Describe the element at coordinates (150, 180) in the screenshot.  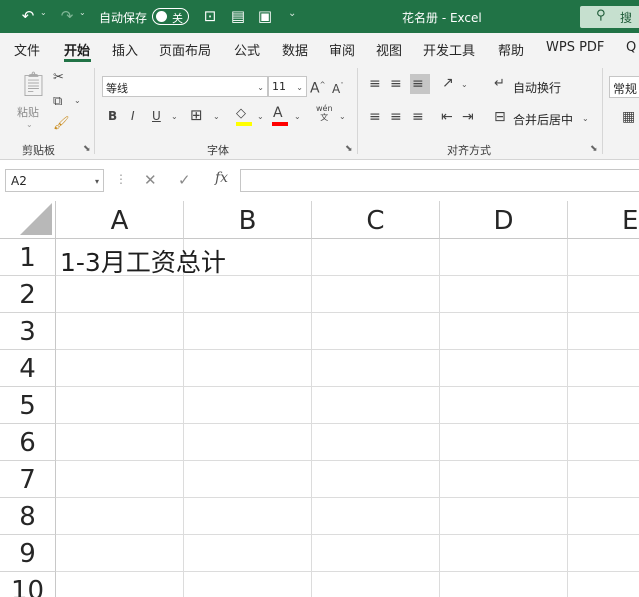
I see `cancel-icon: ✕` at that location.